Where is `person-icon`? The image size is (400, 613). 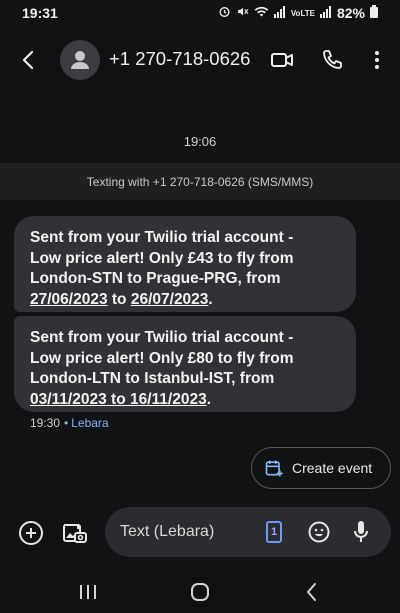
person-icon is located at coordinates (80, 60).